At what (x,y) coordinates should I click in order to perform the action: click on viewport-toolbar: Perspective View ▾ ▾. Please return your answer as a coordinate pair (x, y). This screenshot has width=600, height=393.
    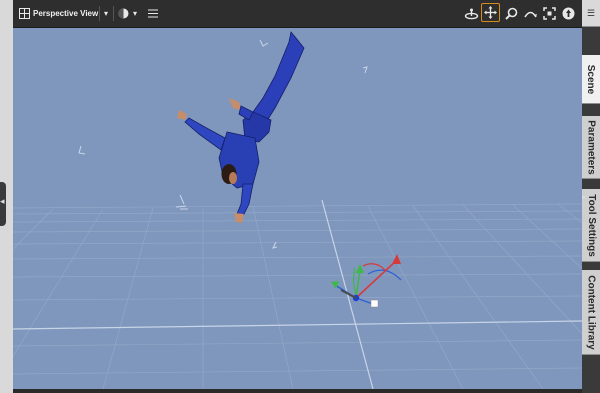
    Looking at the image, I should click on (299, 14).